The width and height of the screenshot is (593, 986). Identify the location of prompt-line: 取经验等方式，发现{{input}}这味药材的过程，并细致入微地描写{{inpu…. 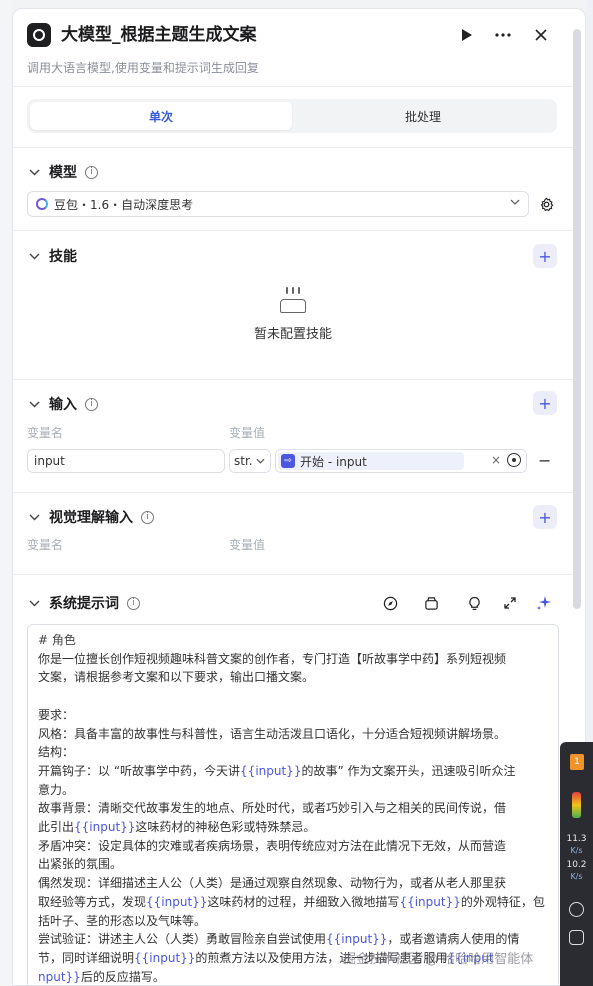
(291, 901).